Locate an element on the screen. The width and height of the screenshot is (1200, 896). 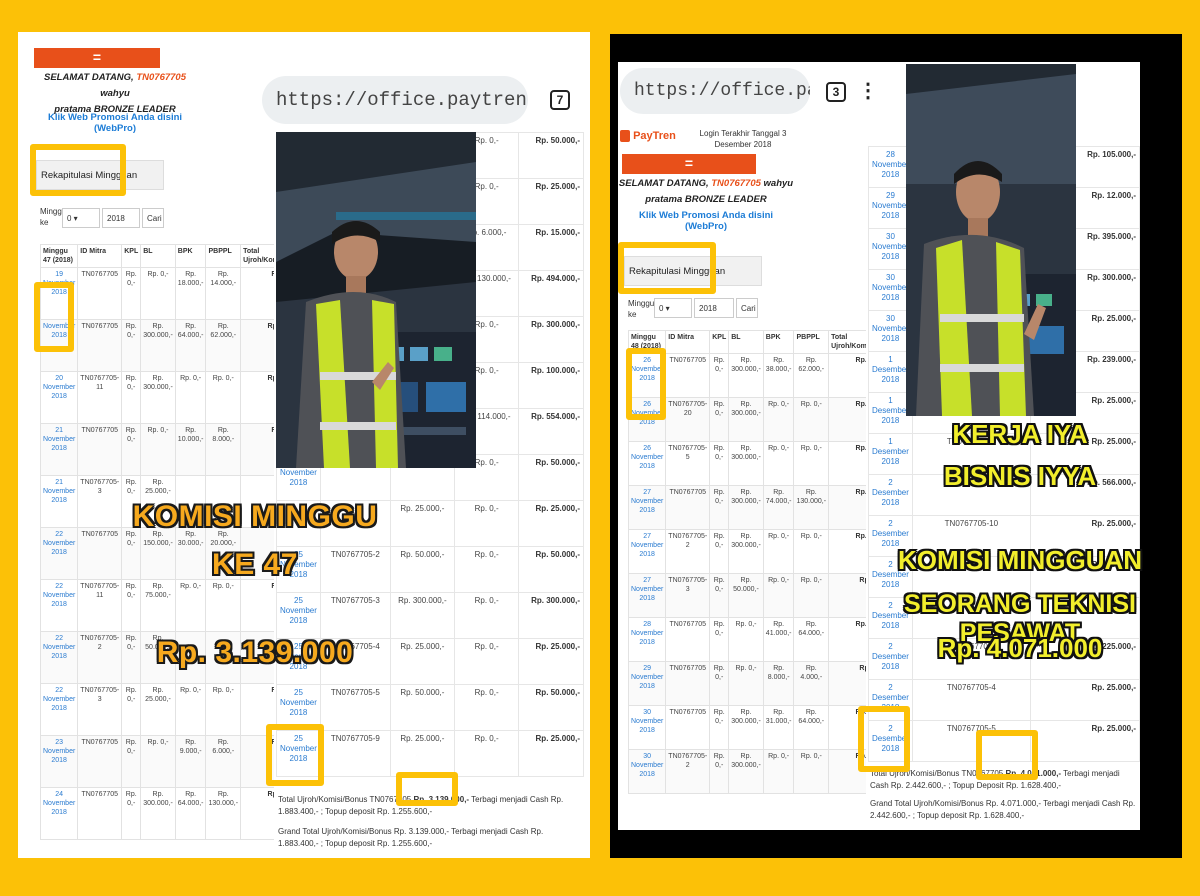
highlight-last-date-right is located at coordinates (884, 739).